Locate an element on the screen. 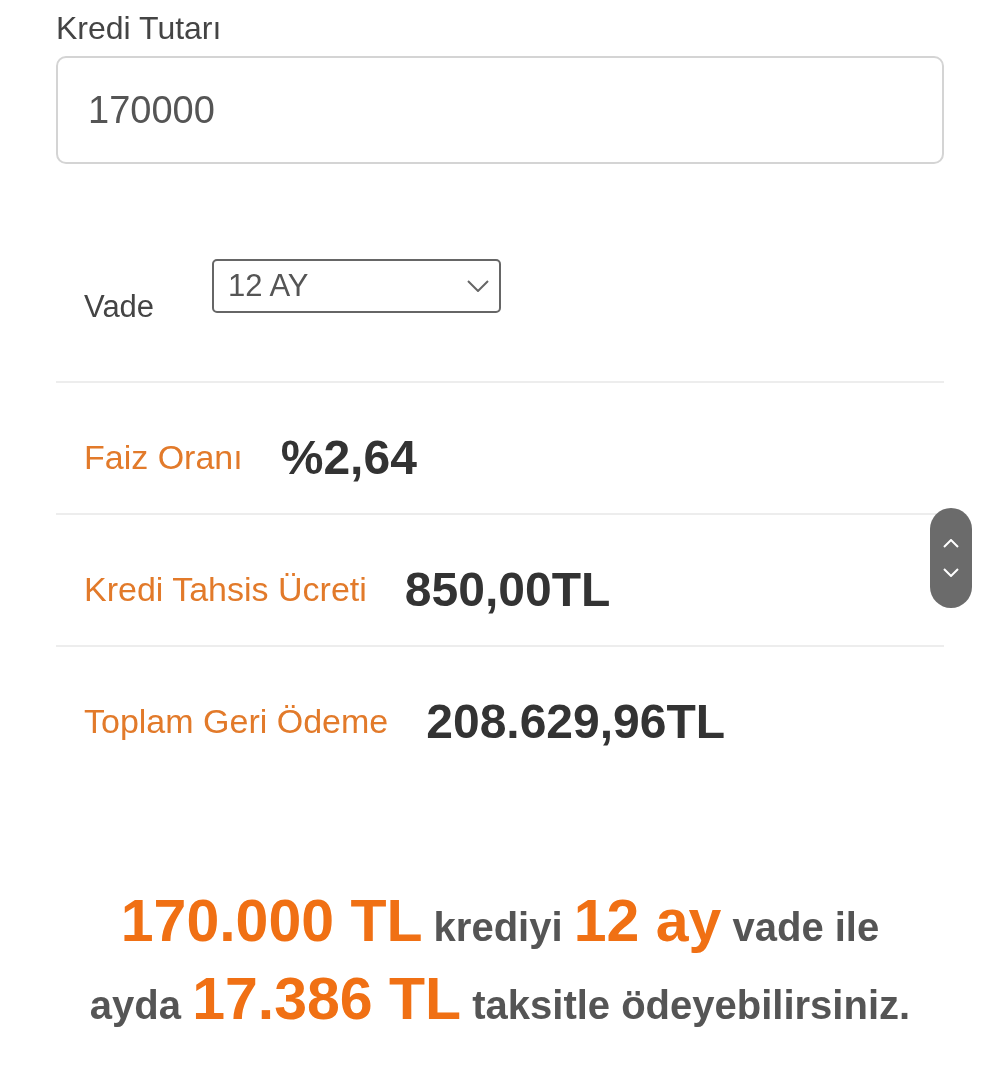  loan-amount-field: 170000 is located at coordinates (500, 110).